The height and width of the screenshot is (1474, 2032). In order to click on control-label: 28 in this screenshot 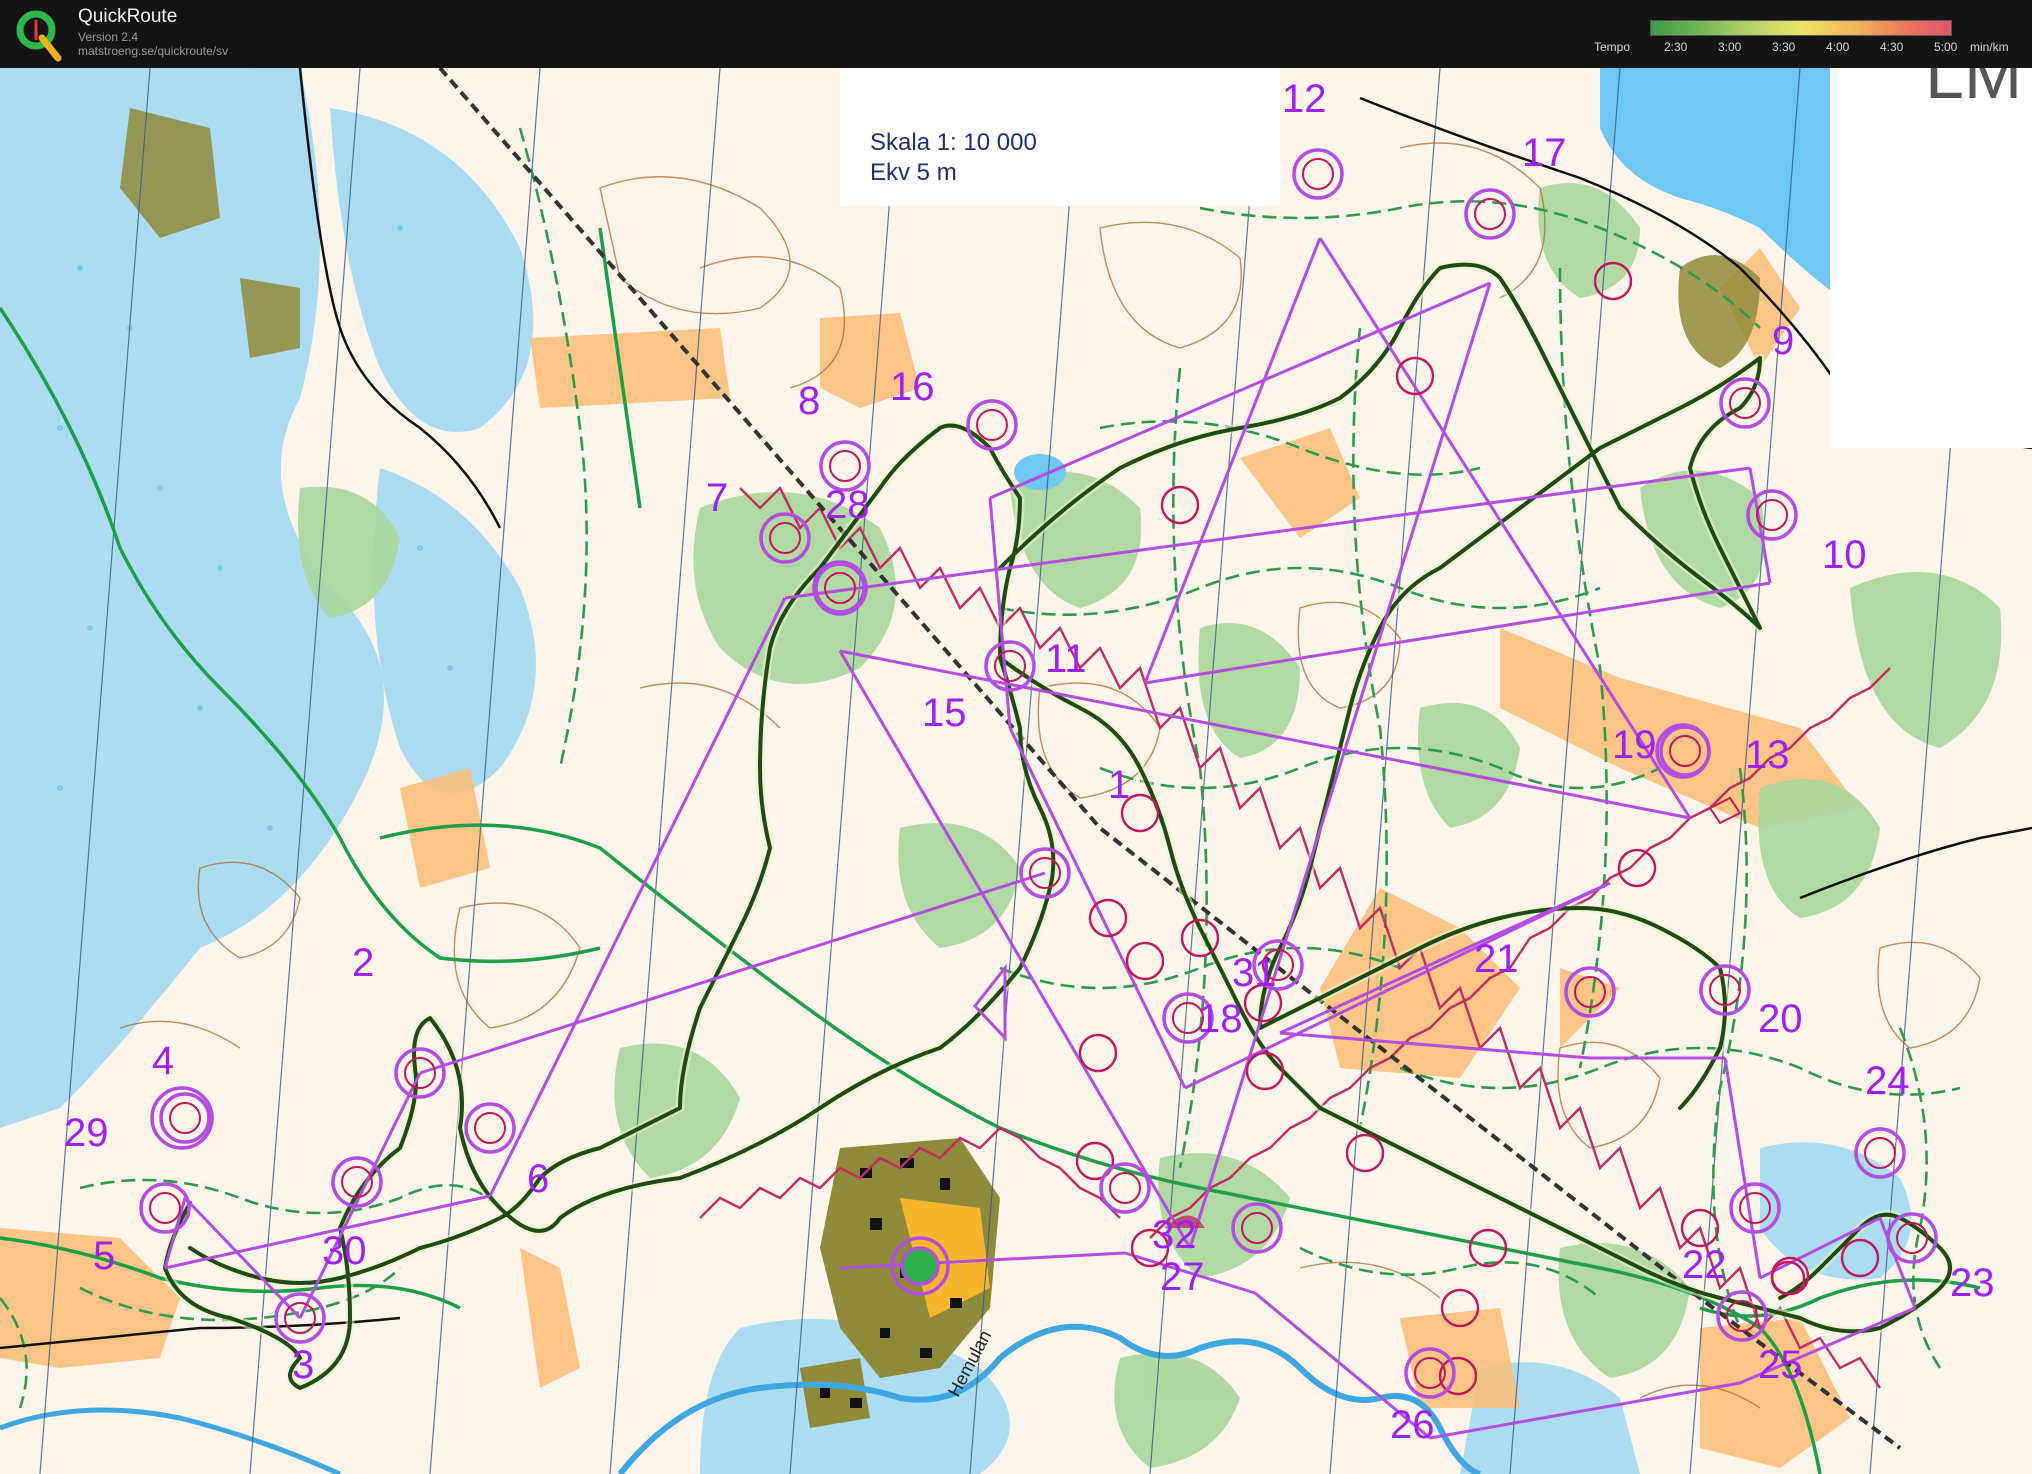, I will do `click(847, 505)`.